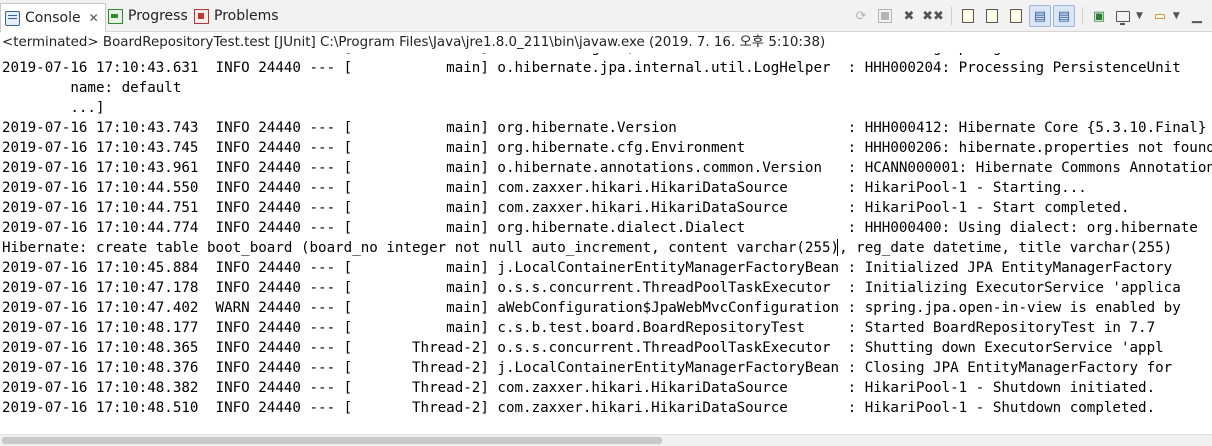  I want to click on progress-icon, so click(115, 16).